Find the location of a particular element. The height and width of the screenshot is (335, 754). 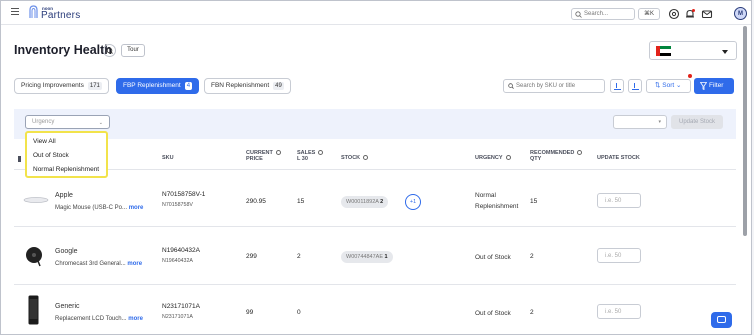

tab-fbn-replenishment: FBN Replenishment 49 is located at coordinates (247, 86).